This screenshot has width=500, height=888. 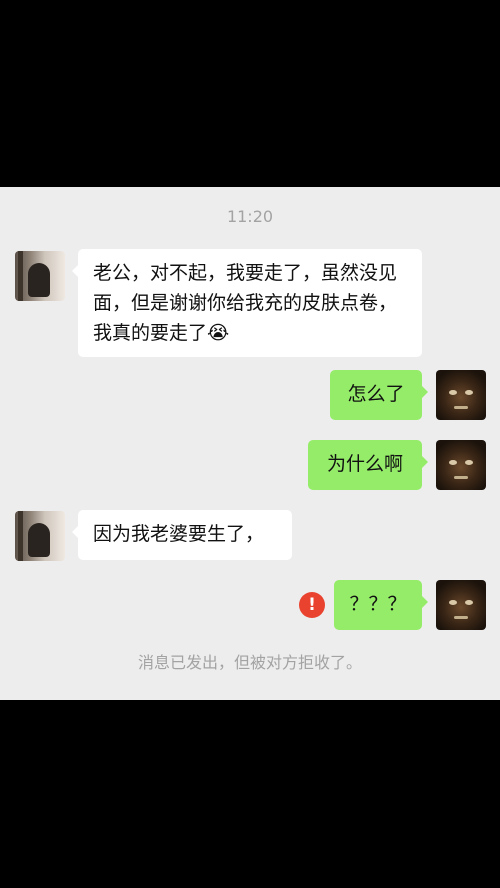 What do you see at coordinates (379, 395) in the screenshot?
I see `message-bubble-outgoing: 怎么了` at bounding box center [379, 395].